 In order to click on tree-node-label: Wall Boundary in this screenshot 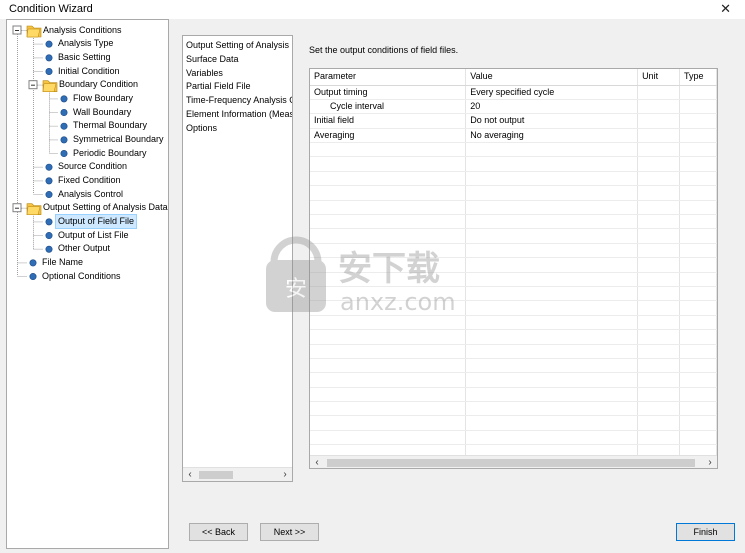, I will do `click(102, 112)`.